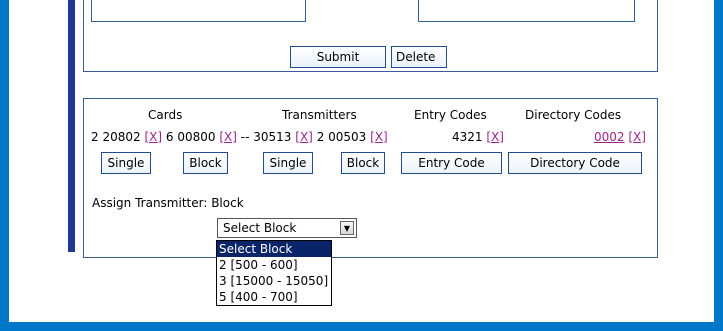  What do you see at coordinates (126, 163) in the screenshot?
I see `cards-single-button: Single` at bounding box center [126, 163].